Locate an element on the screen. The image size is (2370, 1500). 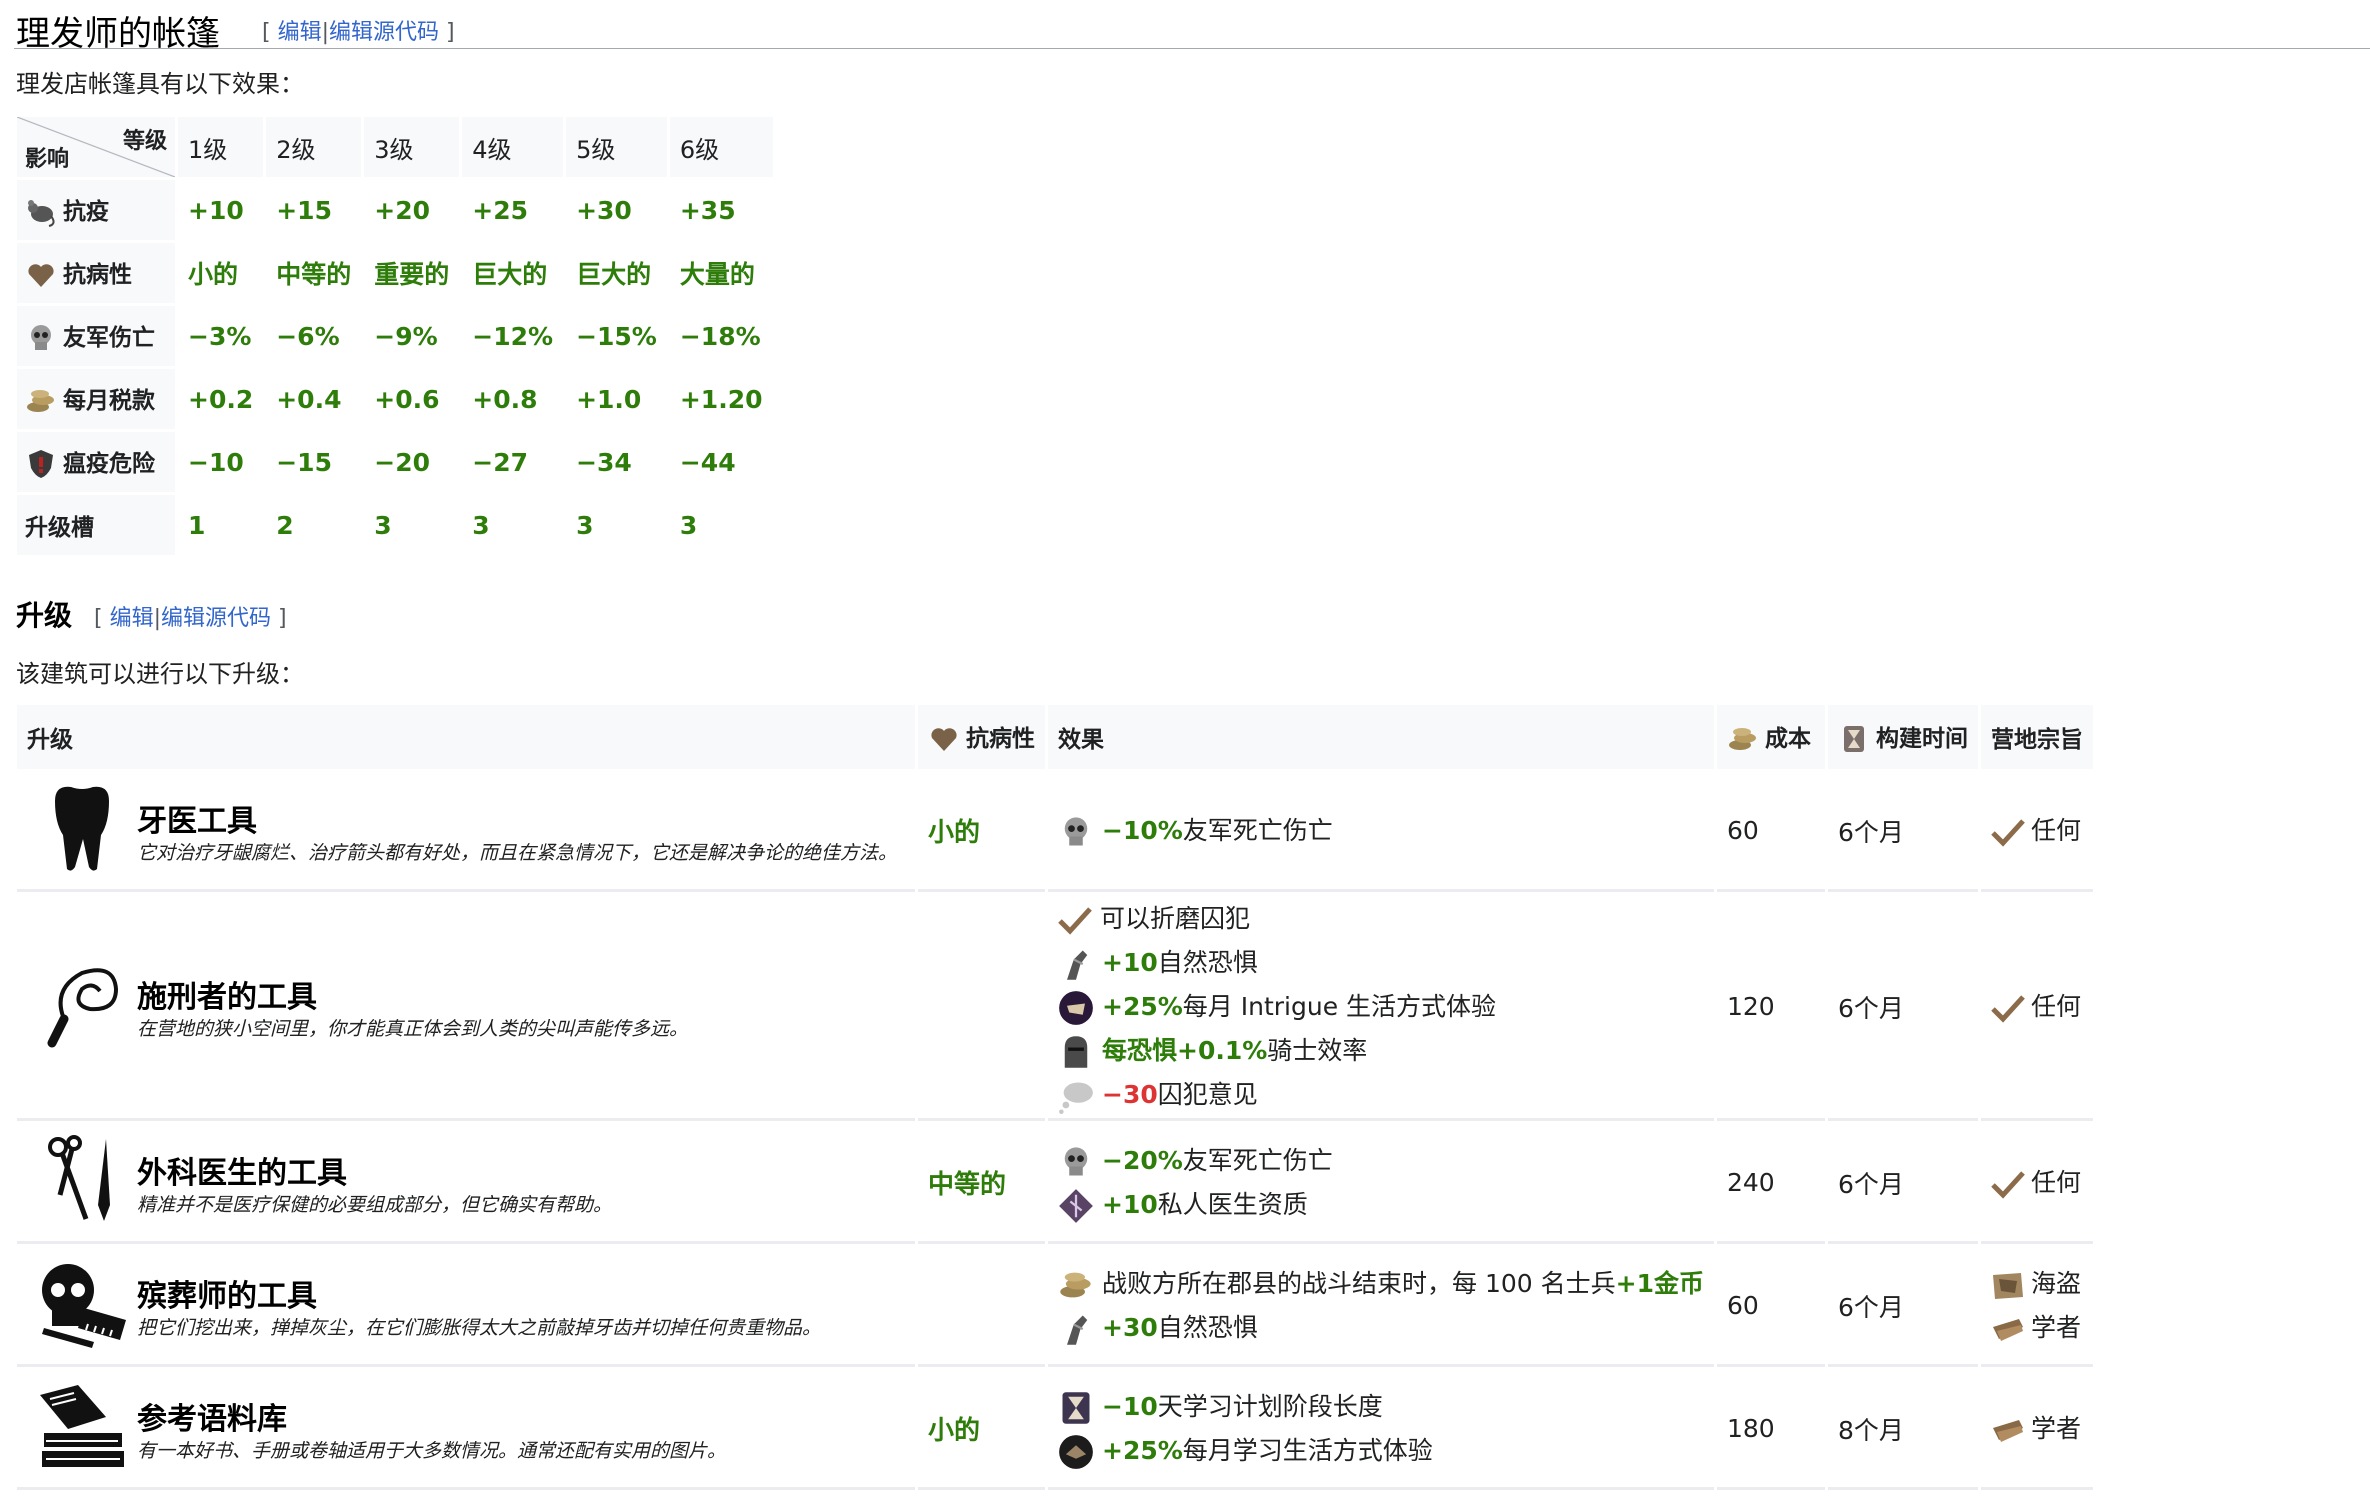
effect-line: −10天学习计划阶段长度 is located at coordinates (1381, 1407).